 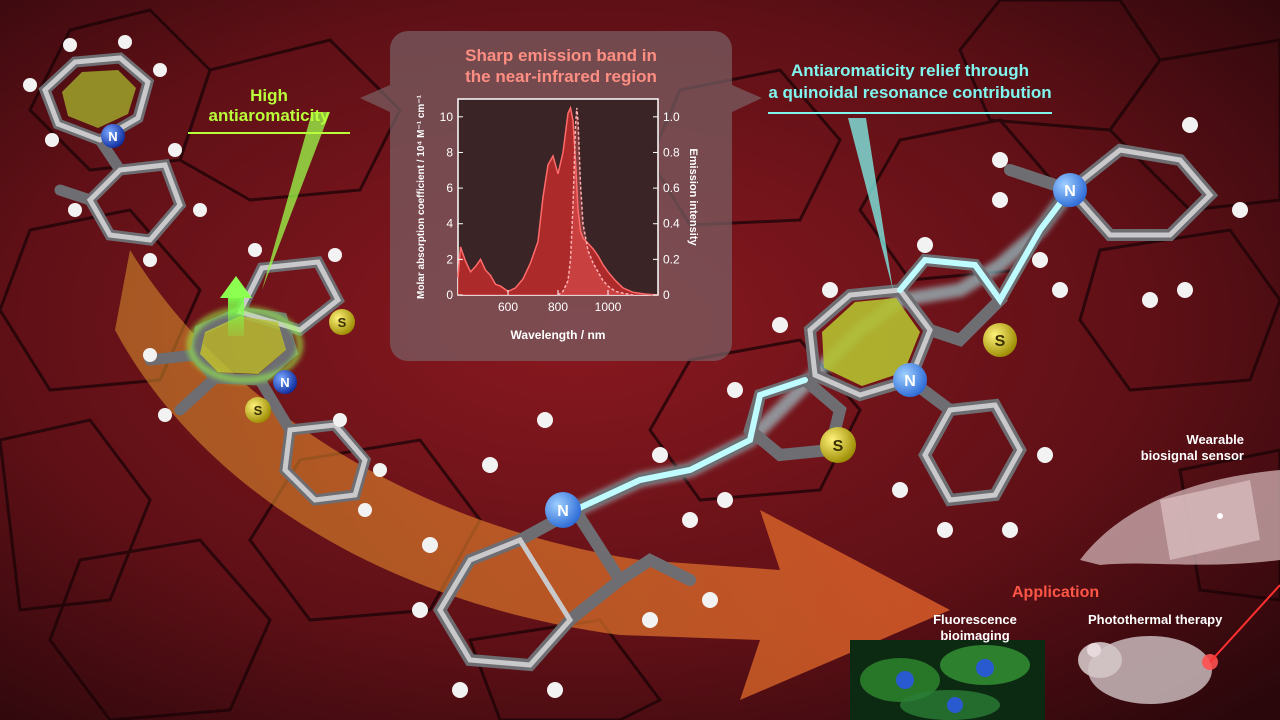 What do you see at coordinates (449, 259) in the screenshot?
I see `y-left-tick-label: 2` at bounding box center [449, 259].